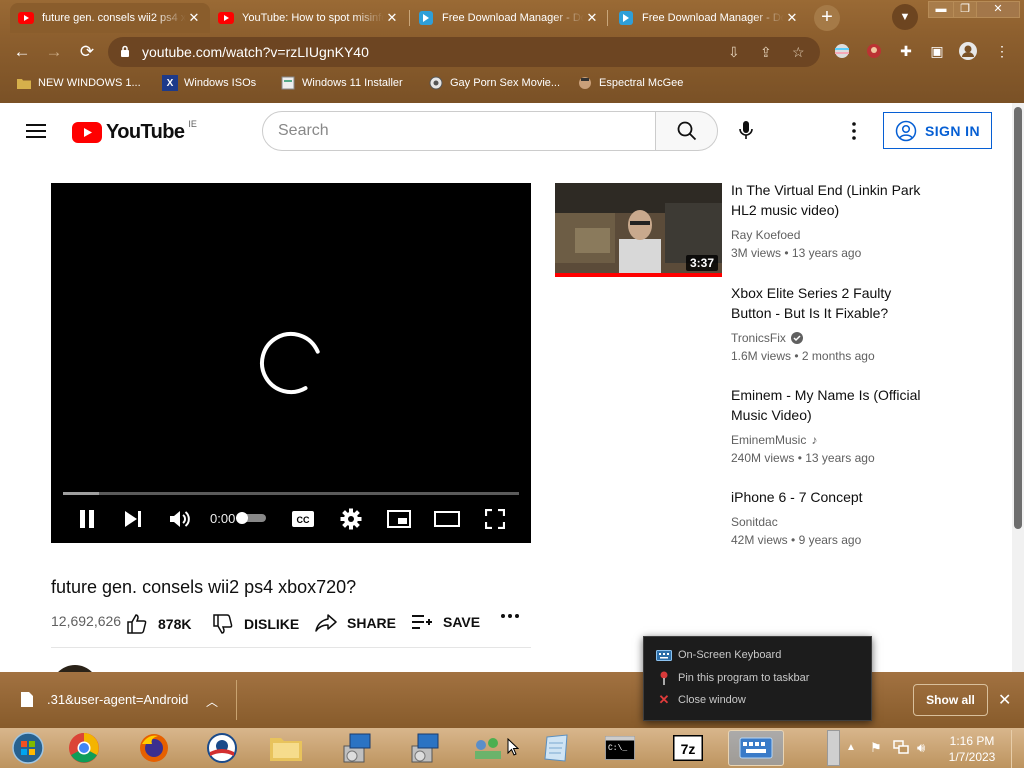 This screenshot has width=1024, height=768. Describe the element at coordinates (54, 52) in the screenshot. I see `forward-button: →` at that location.